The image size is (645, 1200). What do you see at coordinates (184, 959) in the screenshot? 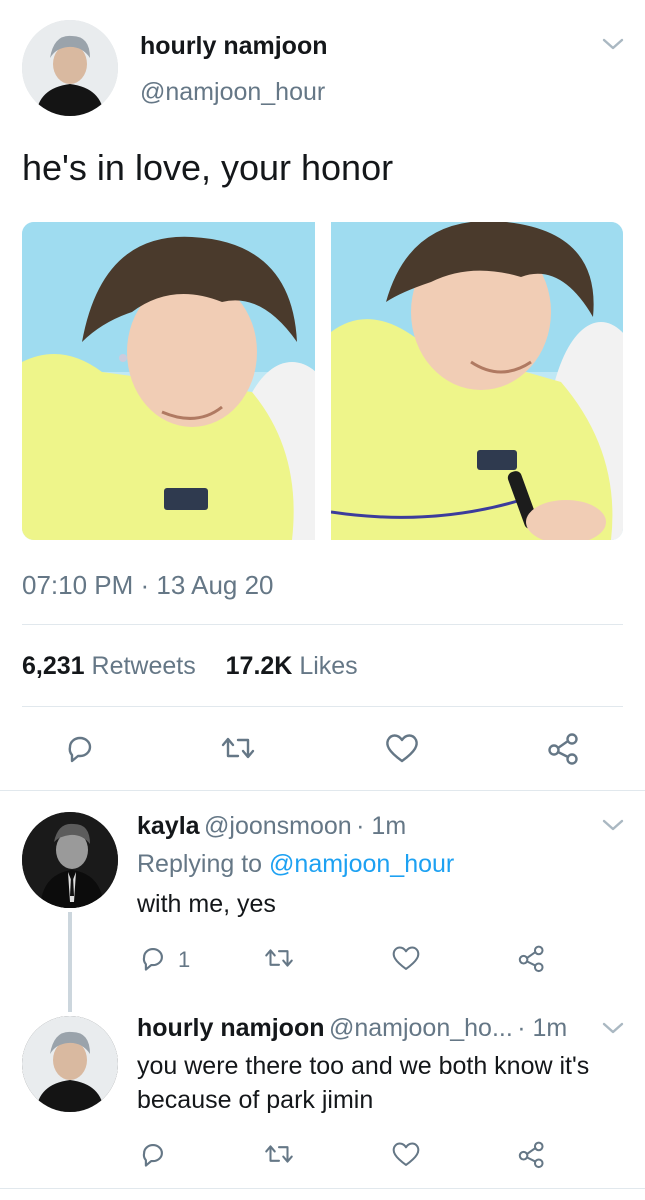
I see `reply-count: 1` at bounding box center [184, 959].